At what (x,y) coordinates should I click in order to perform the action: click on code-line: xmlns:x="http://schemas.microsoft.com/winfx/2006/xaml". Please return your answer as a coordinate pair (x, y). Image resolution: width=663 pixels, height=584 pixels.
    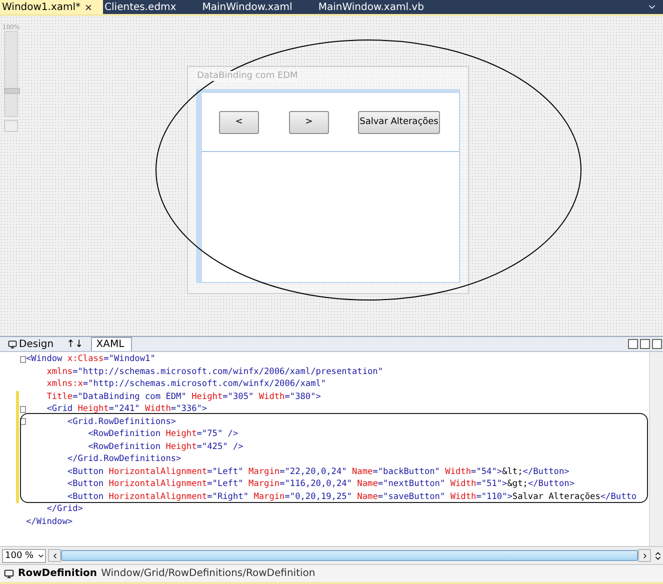
    Looking at the image, I should click on (187, 384).